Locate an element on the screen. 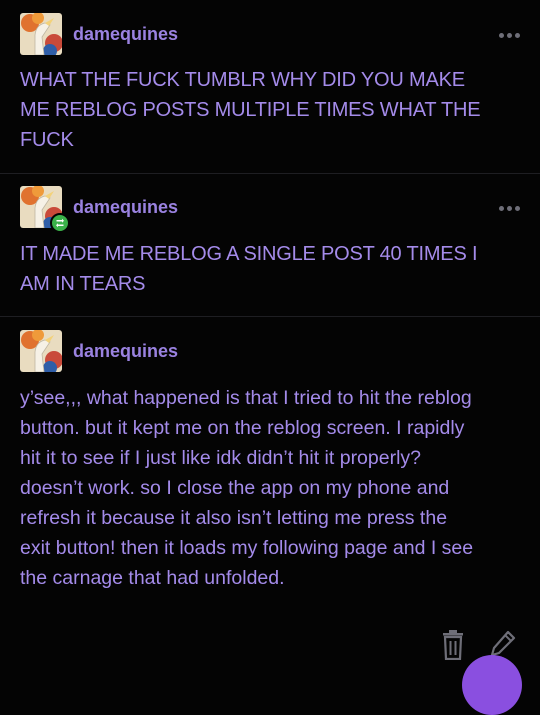 The image size is (540, 715). trash-icon is located at coordinates (453, 645).